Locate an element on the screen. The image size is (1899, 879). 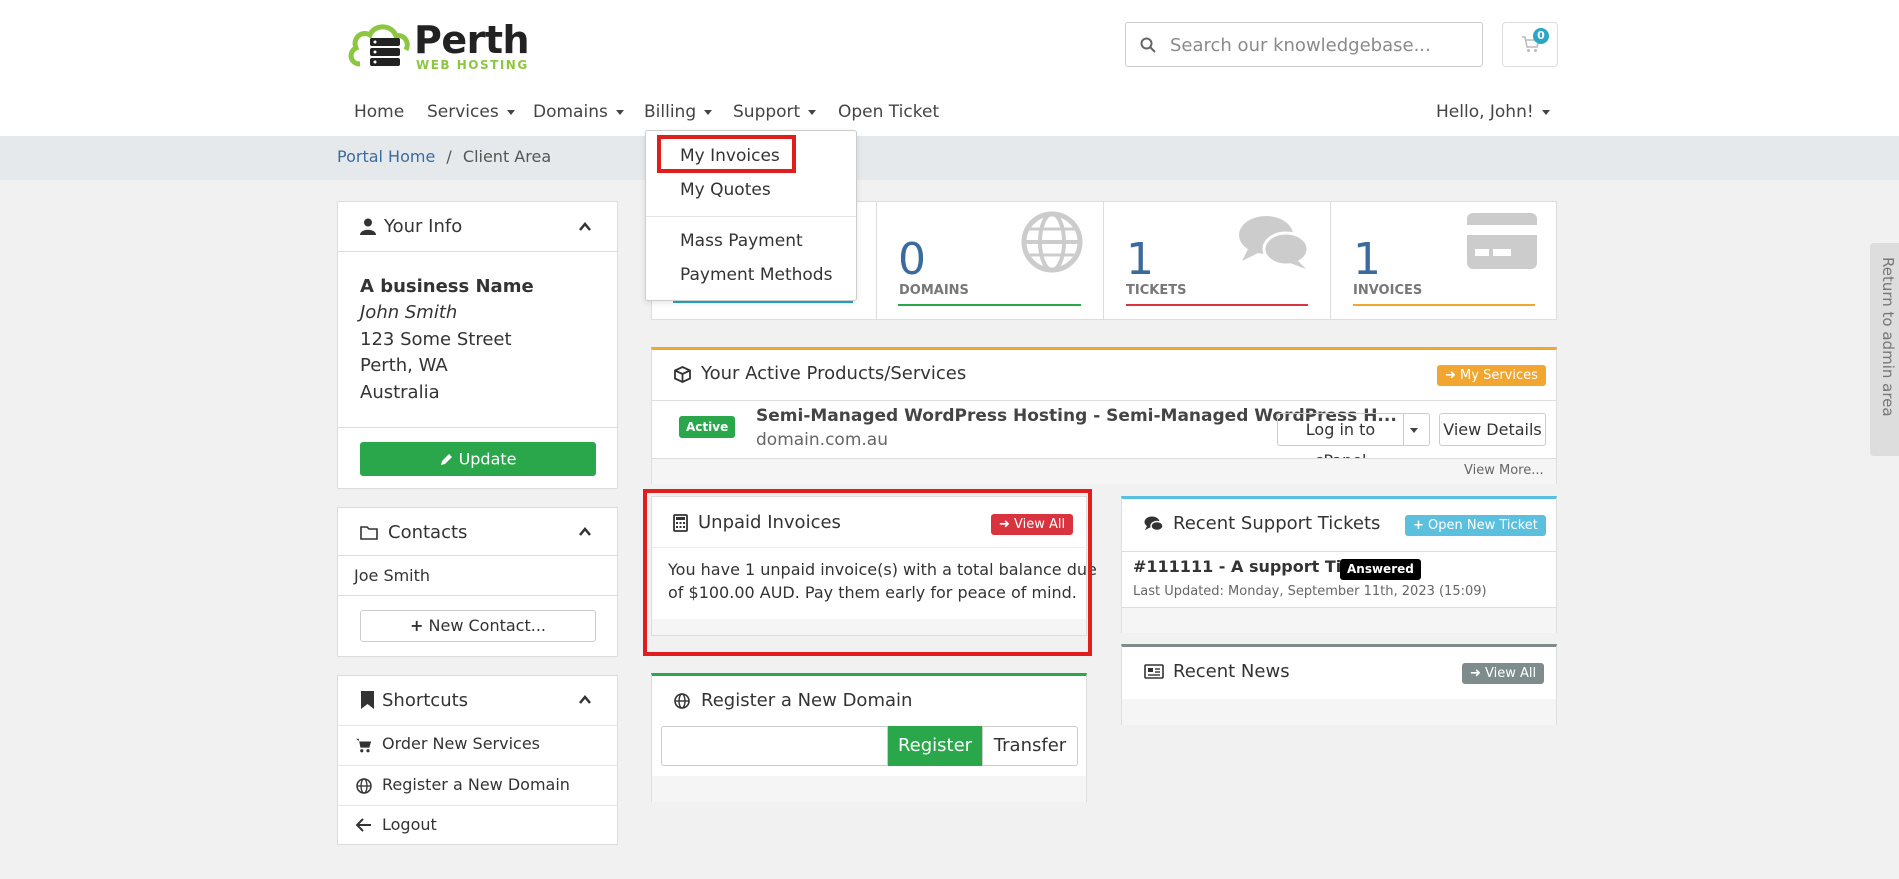
comments-icon is located at coordinates (1154, 524).